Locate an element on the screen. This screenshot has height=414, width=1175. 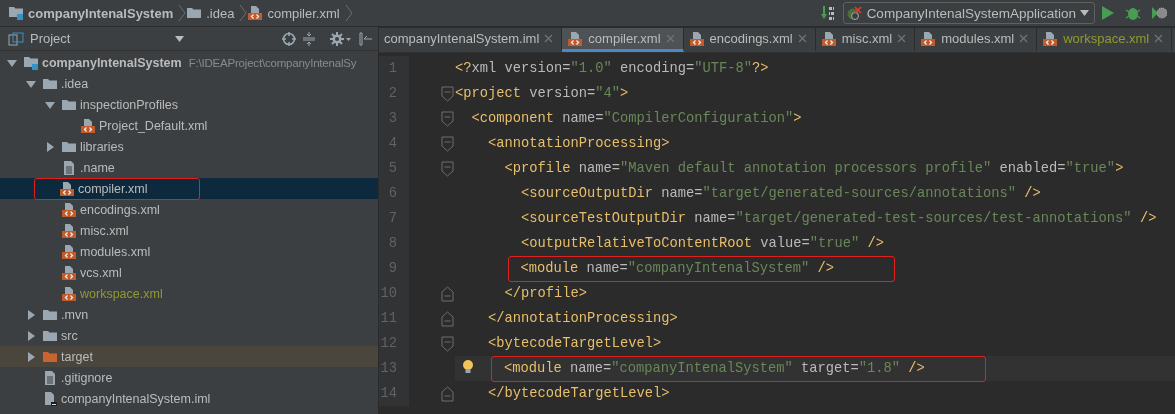
breadcrumb-item: .idea is located at coordinates (213, 13).